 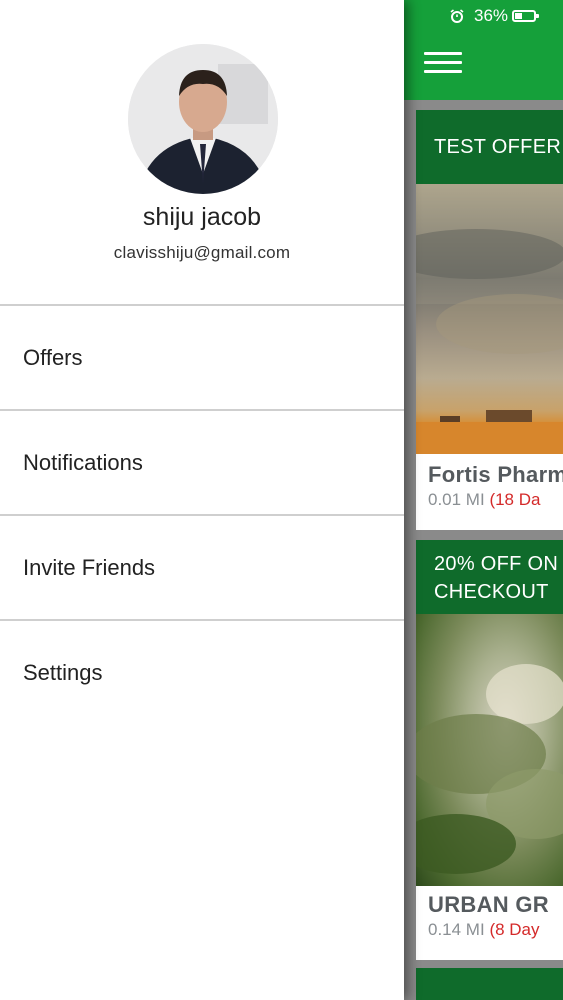 What do you see at coordinates (89, 567) in the screenshot?
I see `menu-item-label: Invite Friends` at bounding box center [89, 567].